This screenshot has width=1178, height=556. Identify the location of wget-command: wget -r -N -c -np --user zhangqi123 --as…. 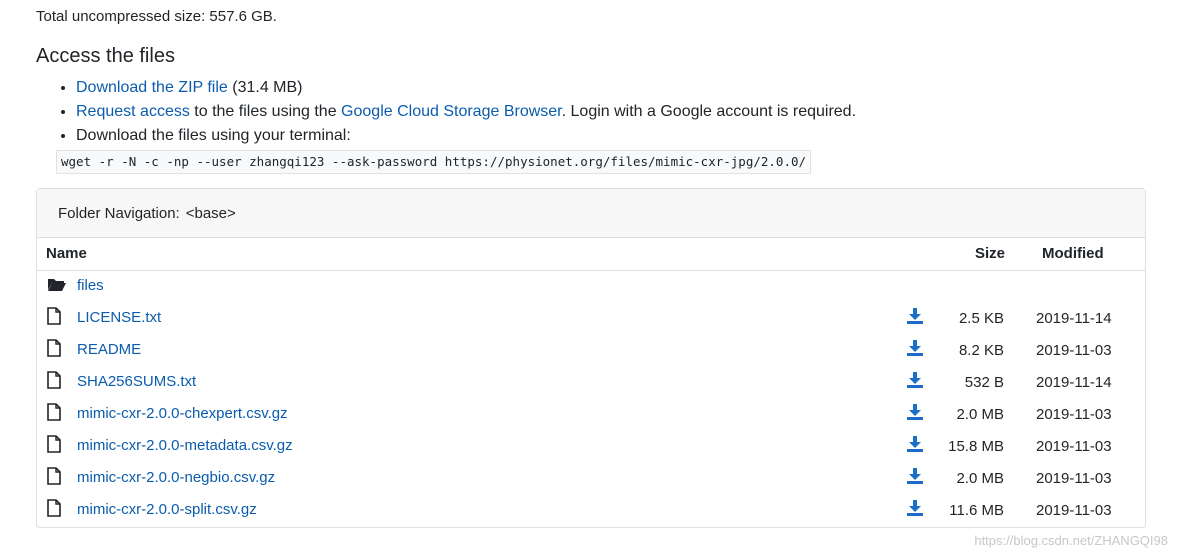
(434, 162).